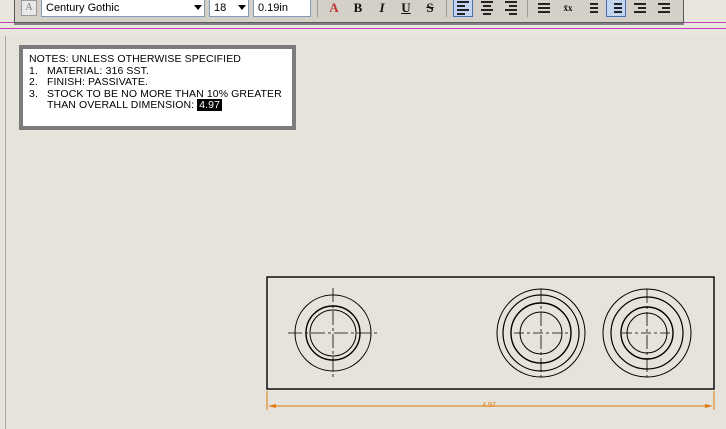 This screenshot has height=429, width=726. I want to click on overall-dimension: 4.97, so click(490, 400).